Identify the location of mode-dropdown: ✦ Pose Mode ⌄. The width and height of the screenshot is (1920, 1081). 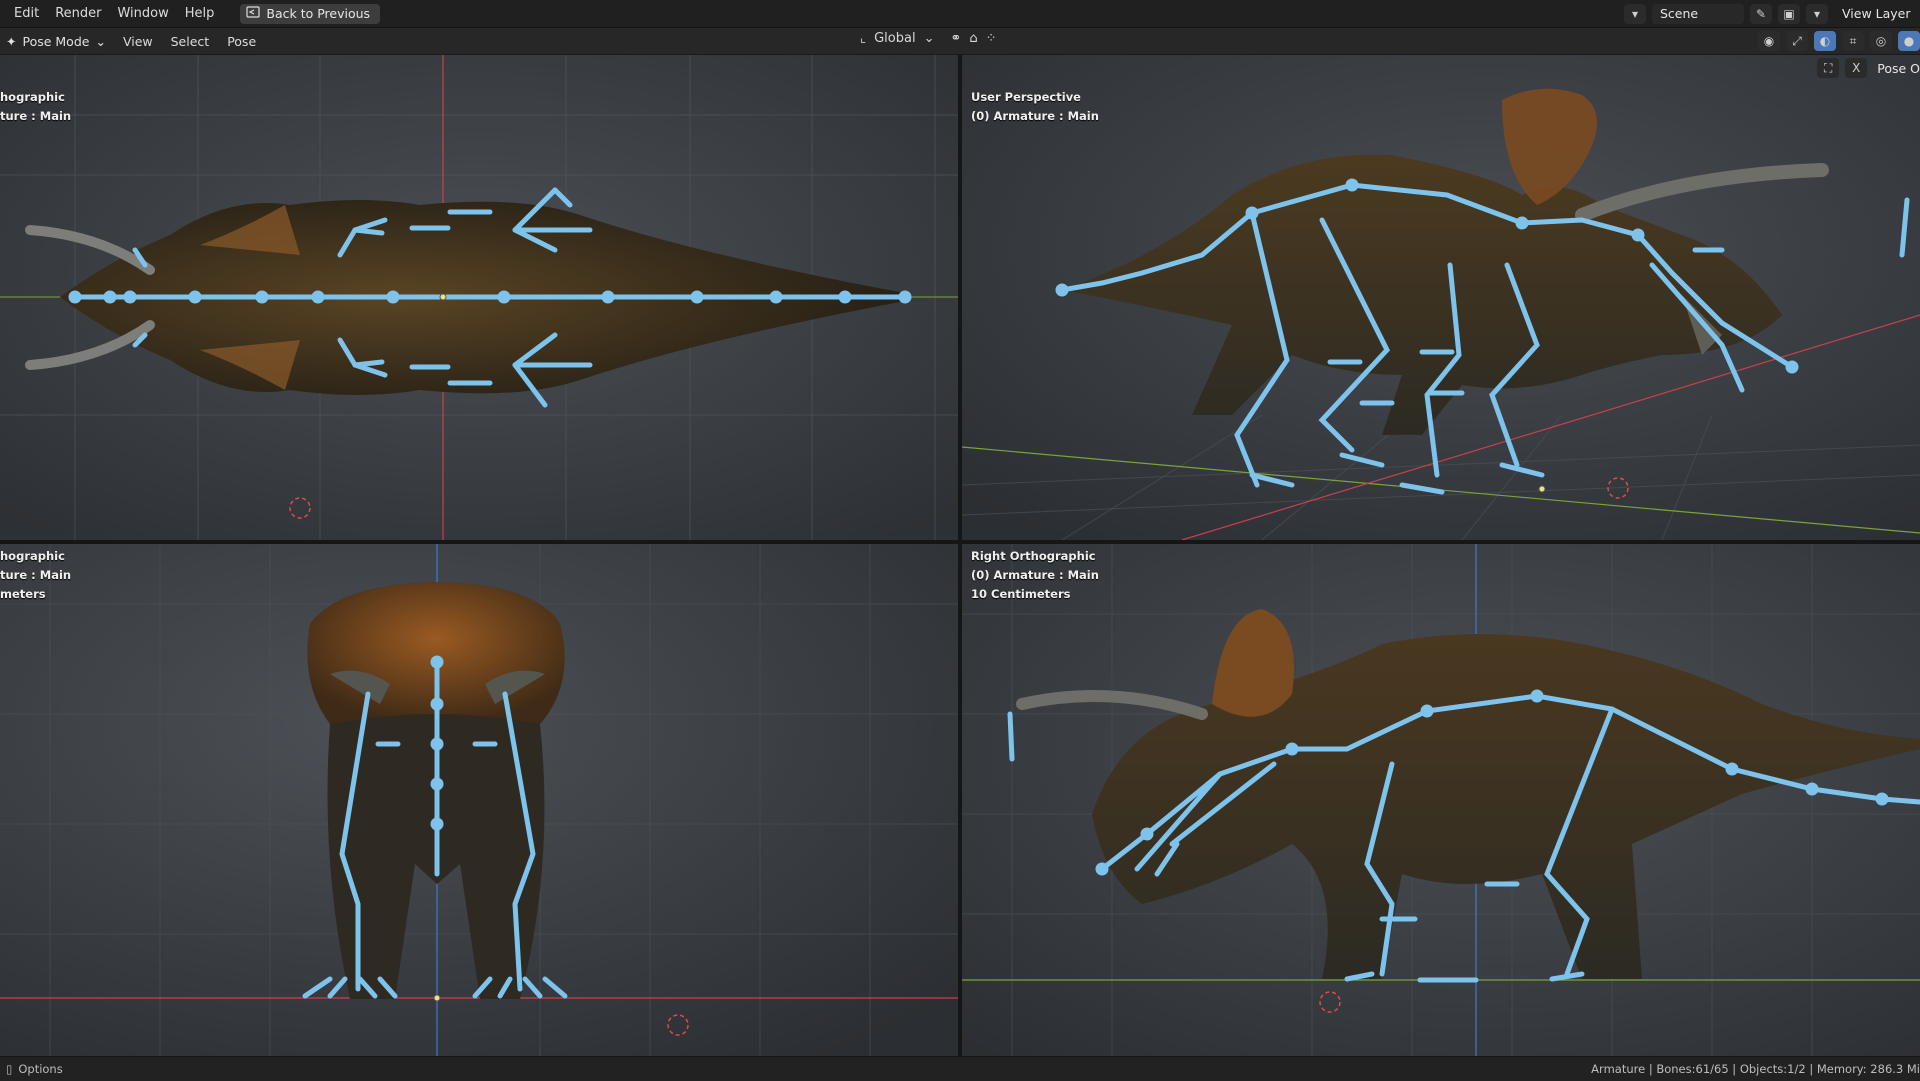
(58, 41).